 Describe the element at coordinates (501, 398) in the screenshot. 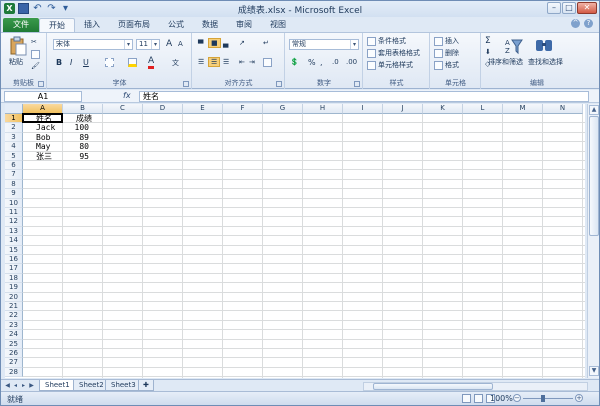

I see `zoom-level: 100%` at that location.